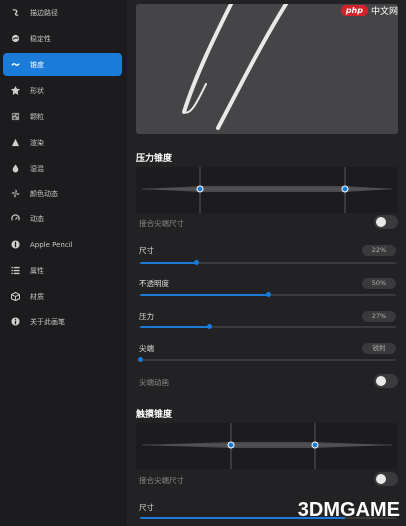 The image size is (406, 526). Describe the element at coordinates (146, 316) in the screenshot. I see `pressure-pressure-label: 压力` at that location.